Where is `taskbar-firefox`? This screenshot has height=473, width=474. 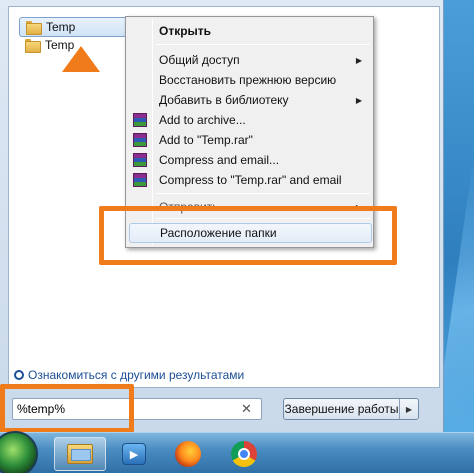
taskbar-firefox is located at coordinates (188, 454).